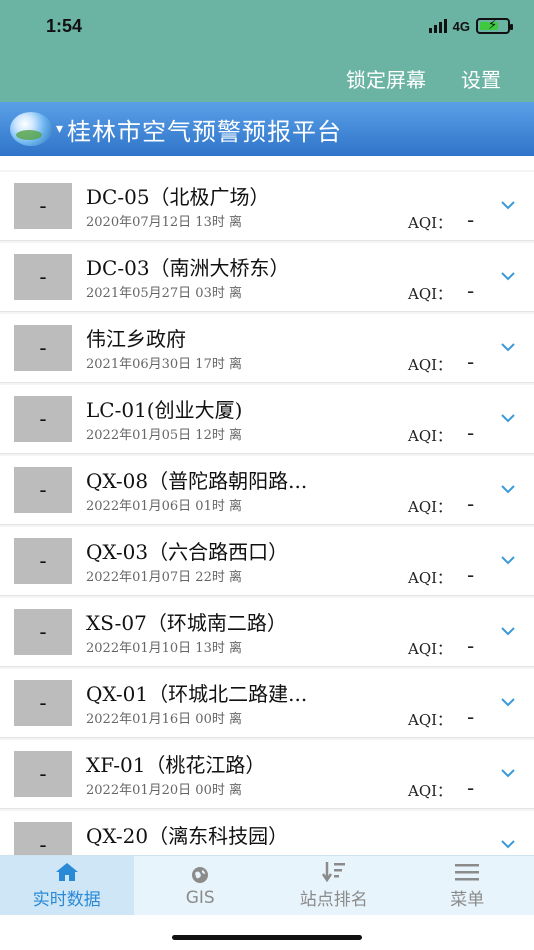 This screenshot has height=950, width=534. I want to click on tab-realtime-data: 实时数据, so click(67, 885).